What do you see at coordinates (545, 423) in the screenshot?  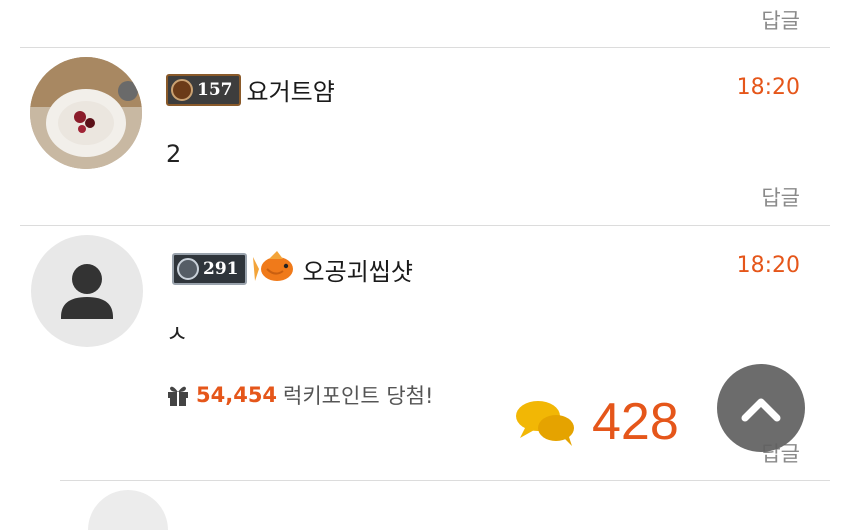 I see `speech-bubbles-icon` at bounding box center [545, 423].